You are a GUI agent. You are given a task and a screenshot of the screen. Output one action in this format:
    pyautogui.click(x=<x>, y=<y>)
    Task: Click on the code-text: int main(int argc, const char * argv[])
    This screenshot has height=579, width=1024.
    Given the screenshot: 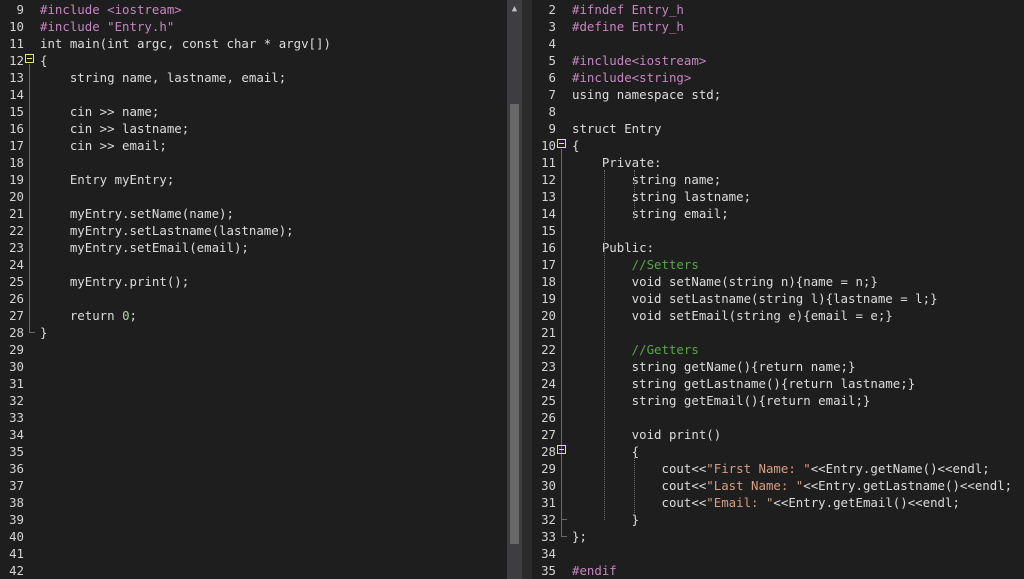 What is the action you would take?
    pyautogui.click(x=185, y=43)
    